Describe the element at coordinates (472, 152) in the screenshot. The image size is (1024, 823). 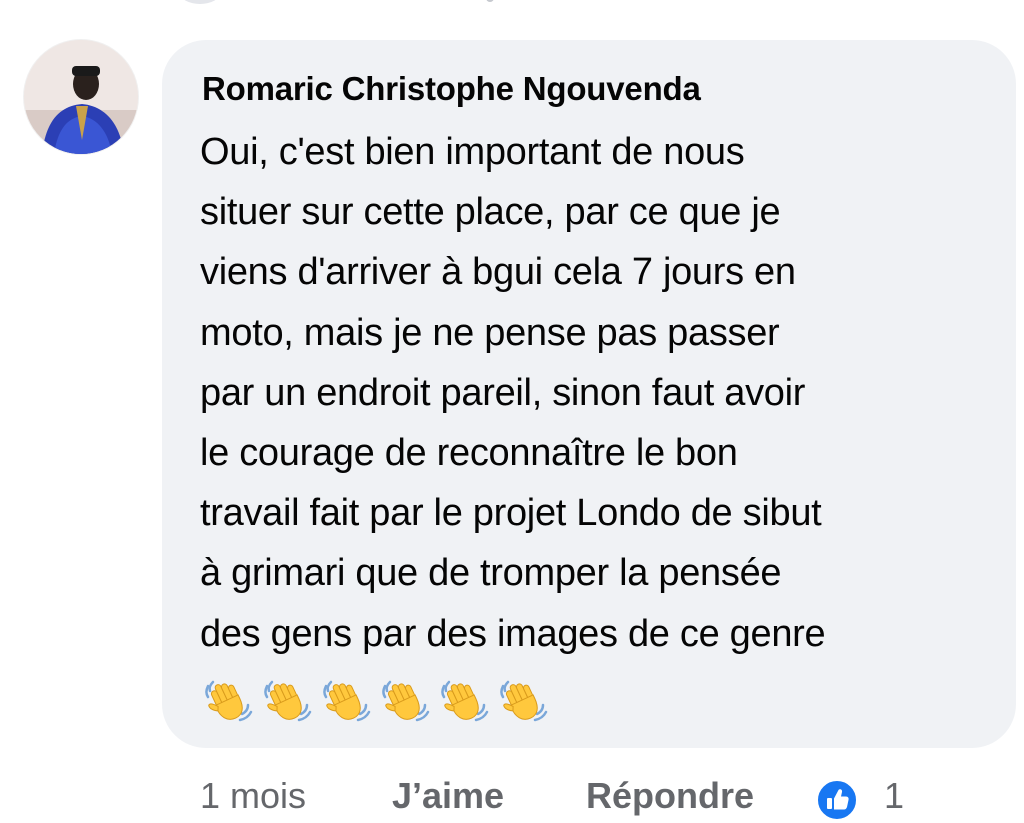
I see `comment-line: Oui, c'est bien important de nous` at that location.